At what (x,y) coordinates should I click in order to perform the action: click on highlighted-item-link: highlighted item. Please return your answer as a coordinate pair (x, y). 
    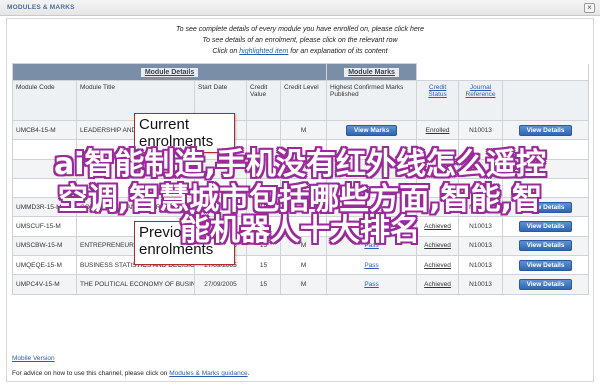
    Looking at the image, I should click on (263, 51).